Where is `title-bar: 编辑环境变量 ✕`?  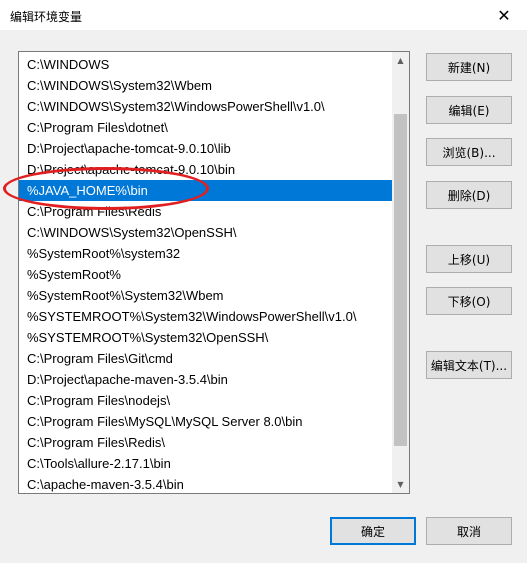 title-bar: 编辑环境变量 ✕ is located at coordinates (263, 15).